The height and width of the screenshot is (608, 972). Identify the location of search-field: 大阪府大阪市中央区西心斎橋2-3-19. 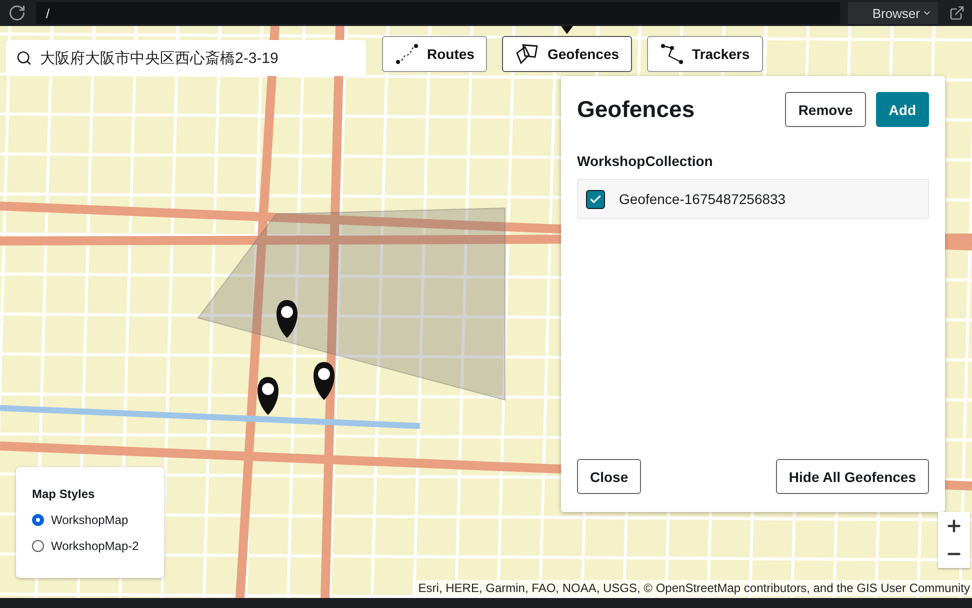
(186, 58).